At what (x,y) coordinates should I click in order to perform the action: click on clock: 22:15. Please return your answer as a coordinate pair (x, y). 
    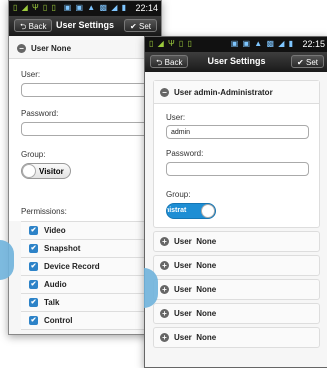
    Looking at the image, I should click on (313, 44).